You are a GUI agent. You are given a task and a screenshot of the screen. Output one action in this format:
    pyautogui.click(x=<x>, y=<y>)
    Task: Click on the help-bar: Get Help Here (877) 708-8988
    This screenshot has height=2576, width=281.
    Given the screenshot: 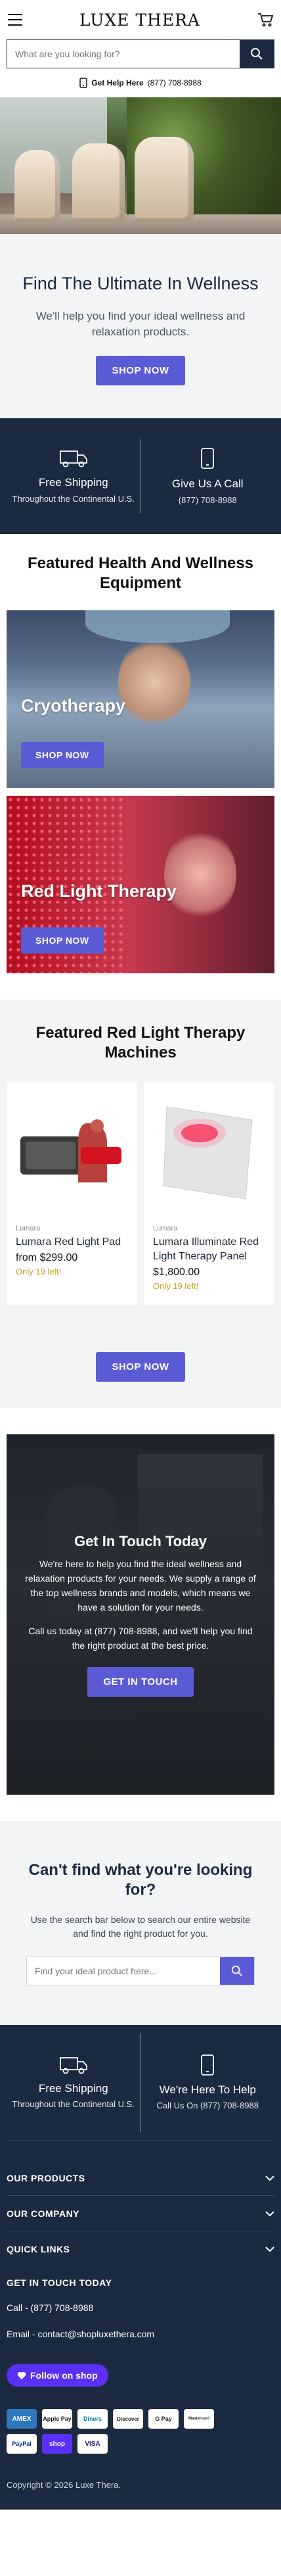 What is the action you would take?
    pyautogui.click(x=140, y=82)
    